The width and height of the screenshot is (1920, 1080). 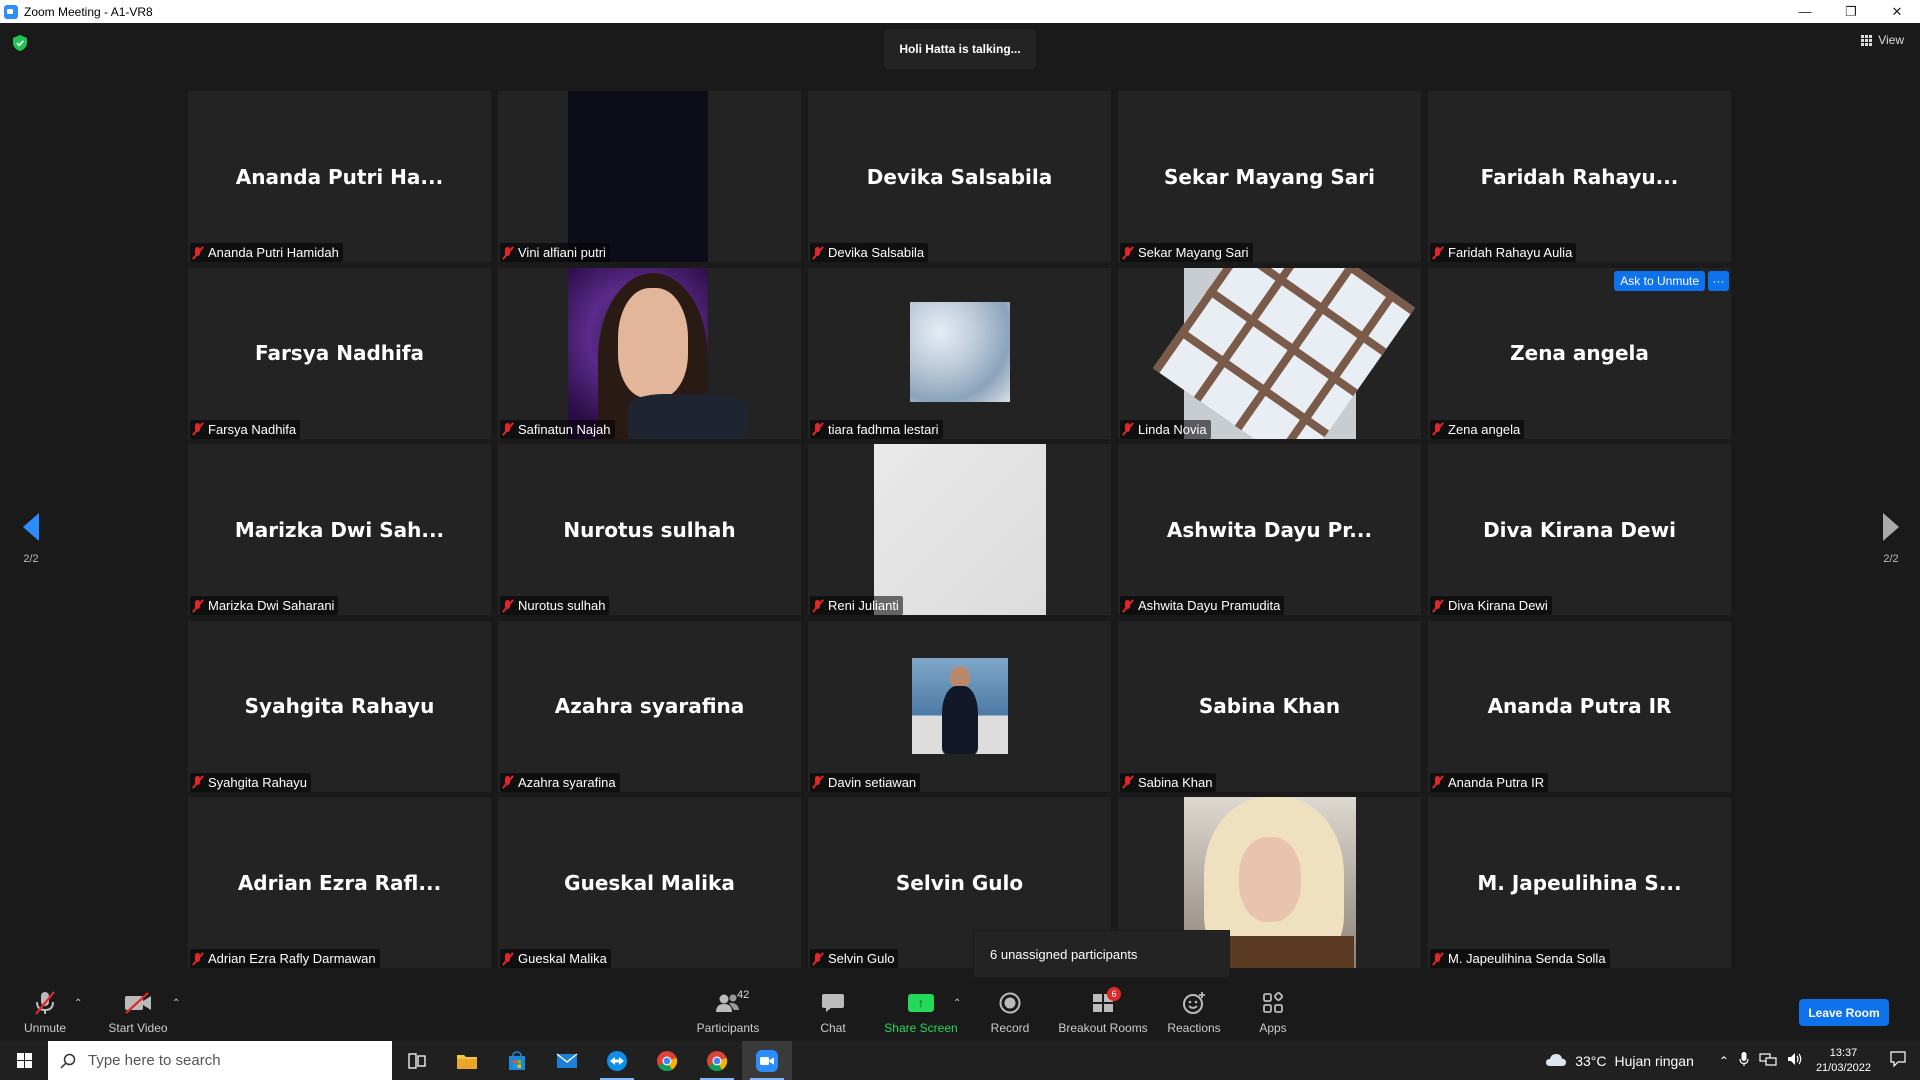 I want to click on unmute-label: Unmute, so click(x=45, y=1028).